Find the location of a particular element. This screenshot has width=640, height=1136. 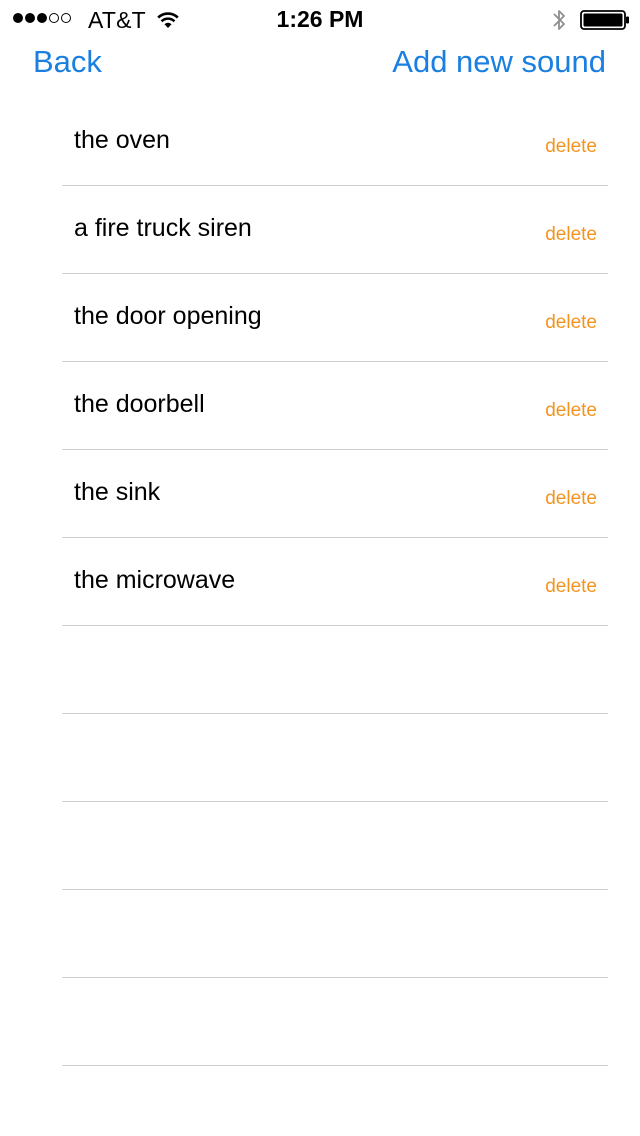

status-time: 1:26 PM is located at coordinates (320, 19).